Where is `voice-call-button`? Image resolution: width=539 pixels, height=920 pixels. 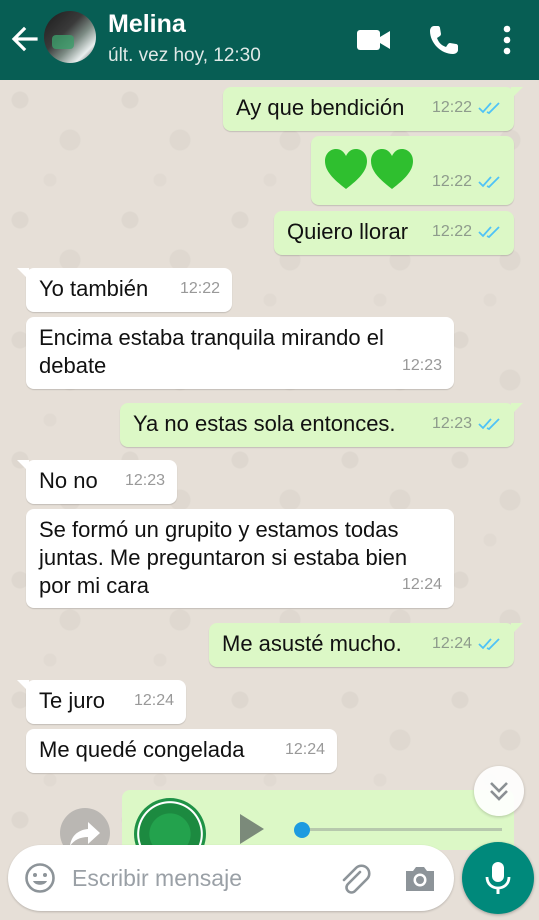
voice-call-button is located at coordinates (444, 40).